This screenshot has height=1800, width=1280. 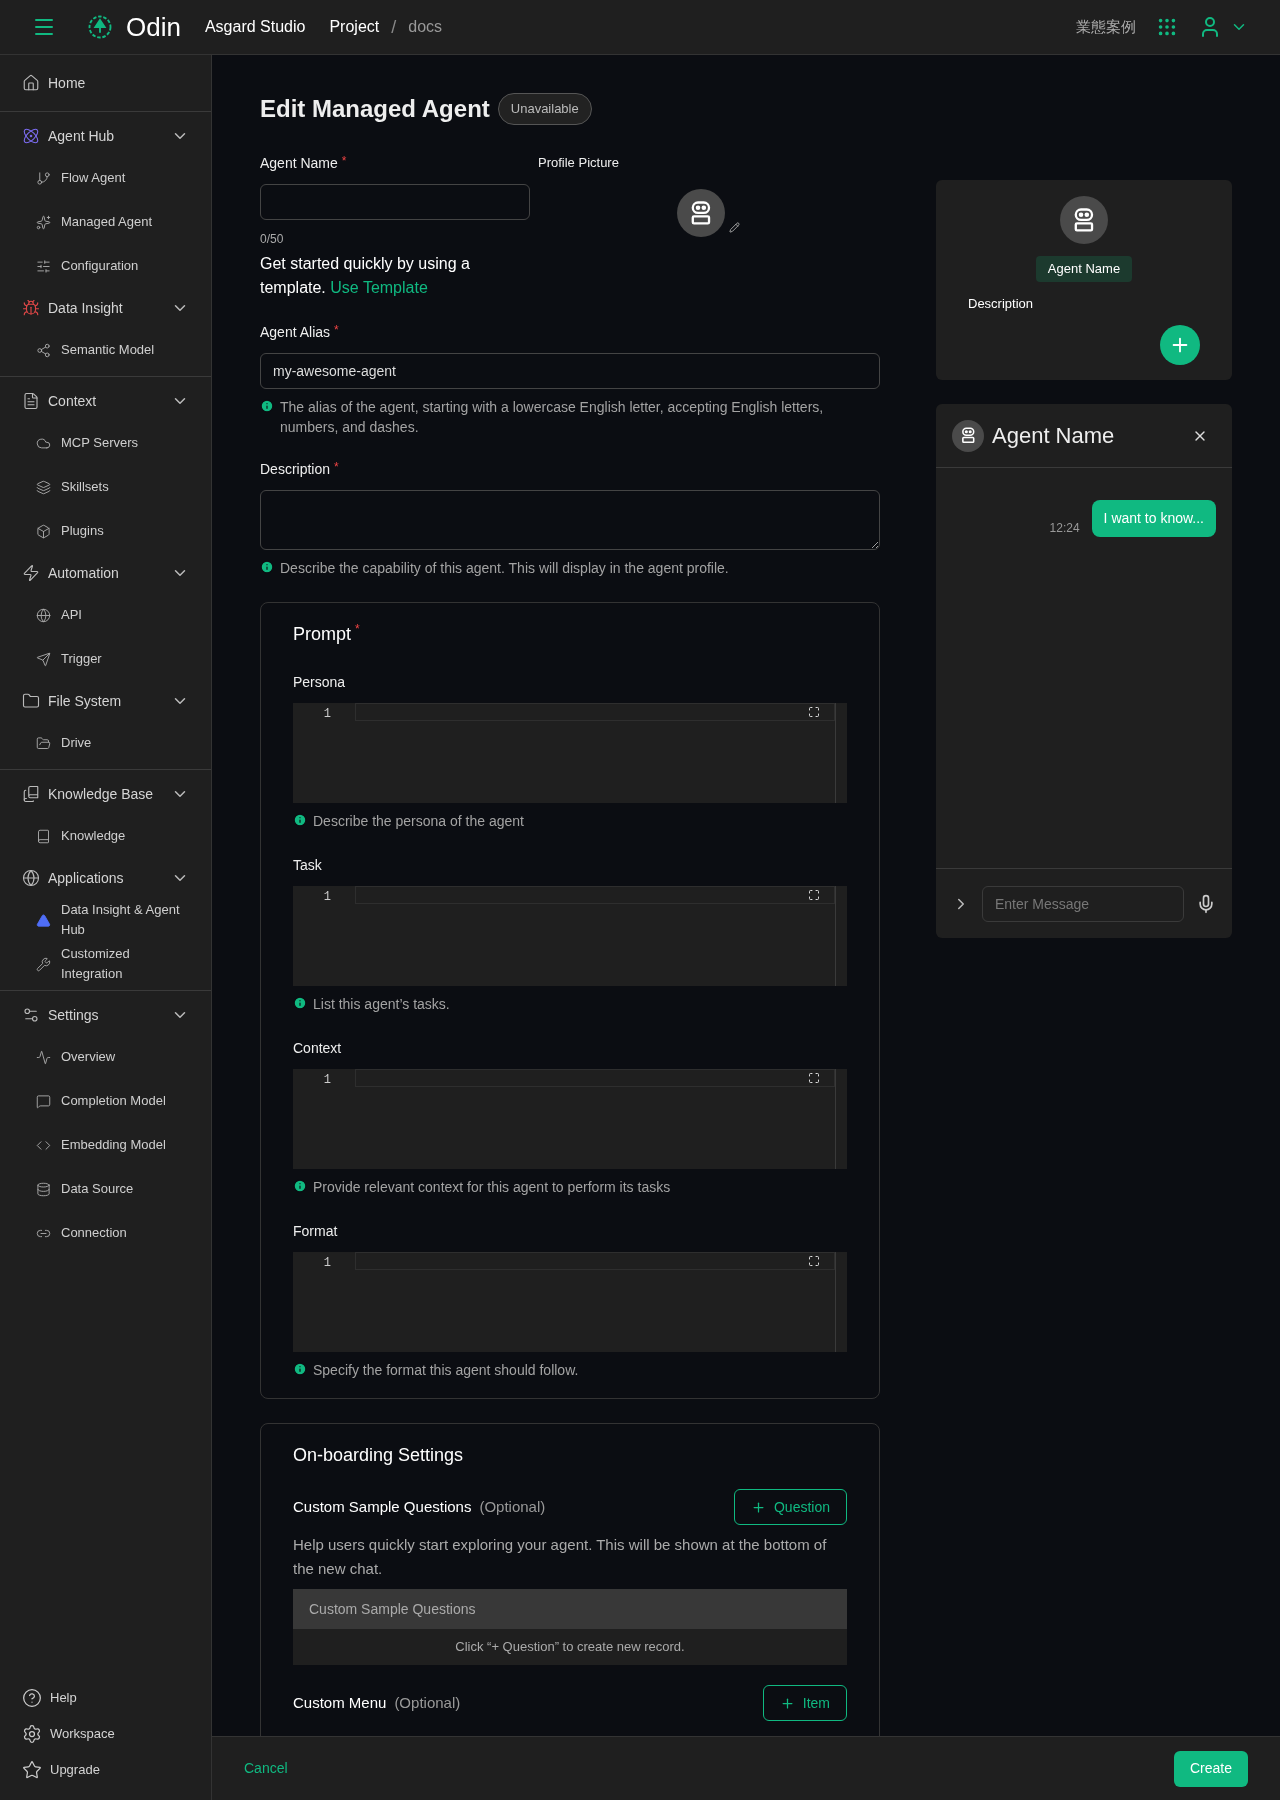 What do you see at coordinates (105, 659) in the screenshot?
I see `sidebar-item: Trigger` at bounding box center [105, 659].